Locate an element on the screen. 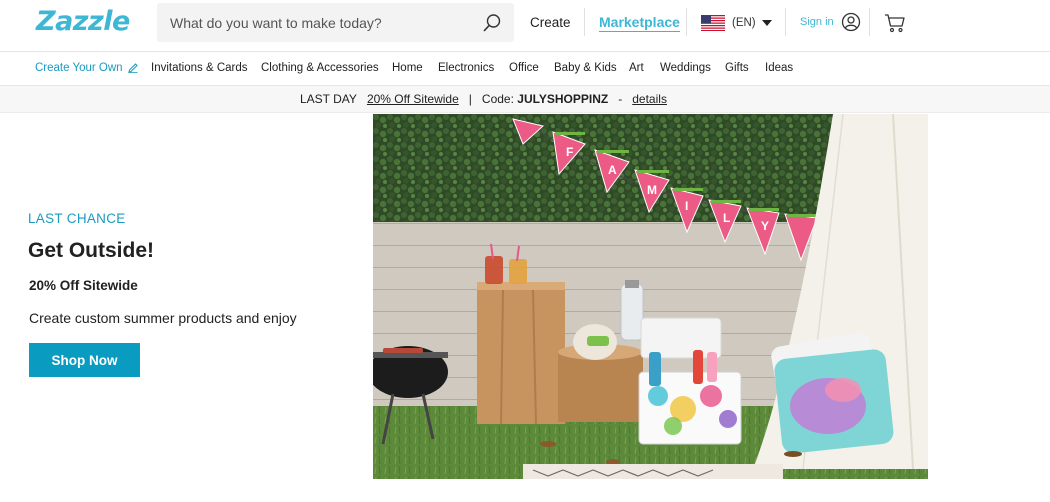 The height and width of the screenshot is (502, 1050). bunting-letter: I is located at coordinates (686, 206).